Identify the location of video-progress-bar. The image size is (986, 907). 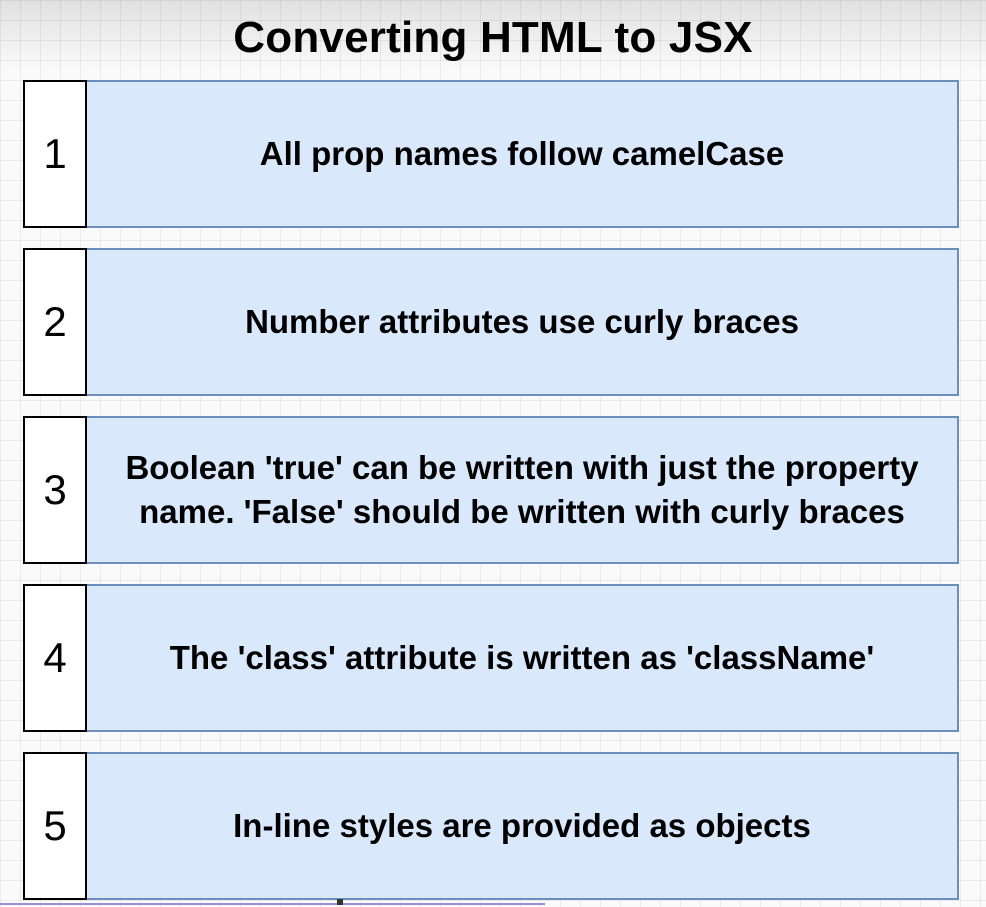
(272, 904).